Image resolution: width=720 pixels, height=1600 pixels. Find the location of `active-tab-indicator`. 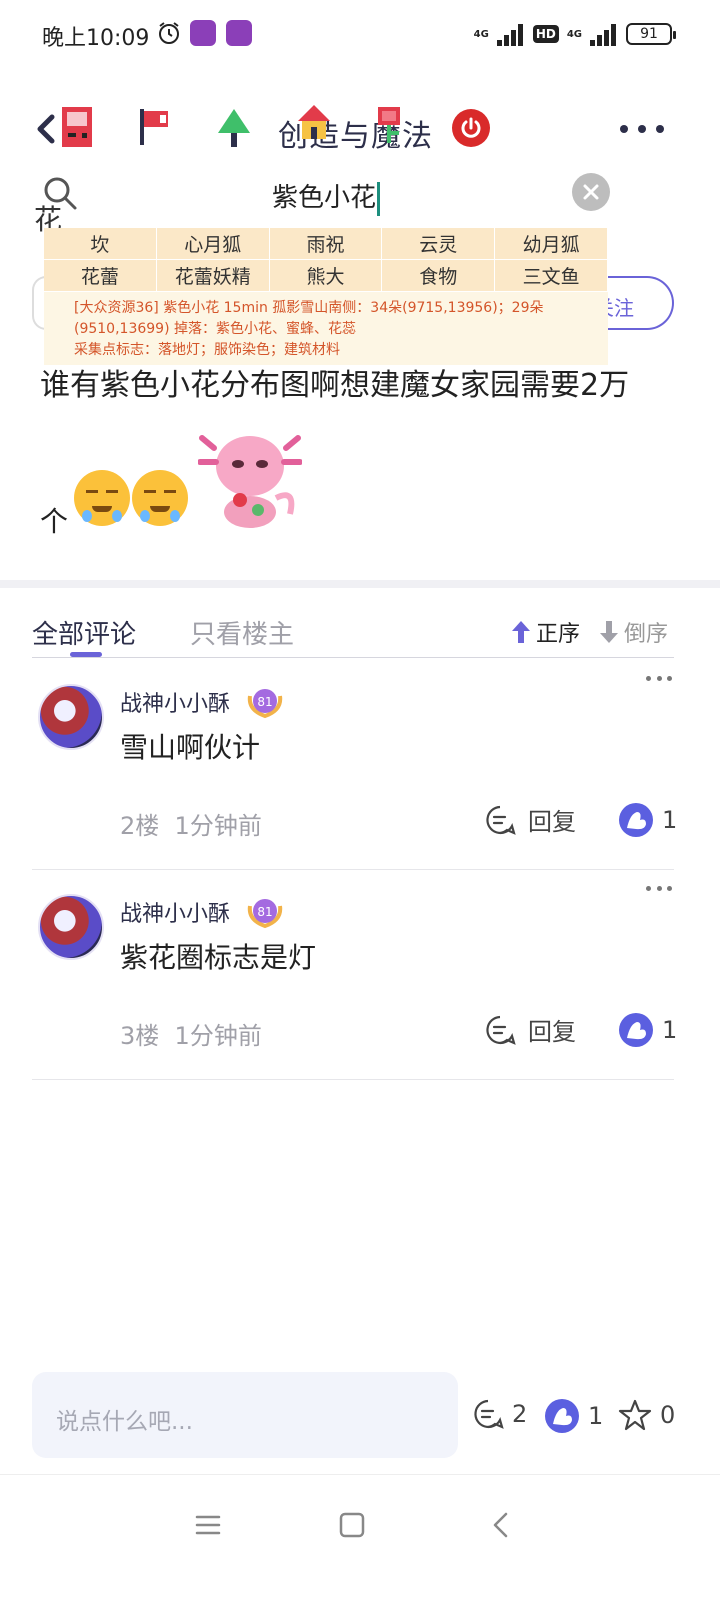

active-tab-indicator is located at coordinates (86, 654).